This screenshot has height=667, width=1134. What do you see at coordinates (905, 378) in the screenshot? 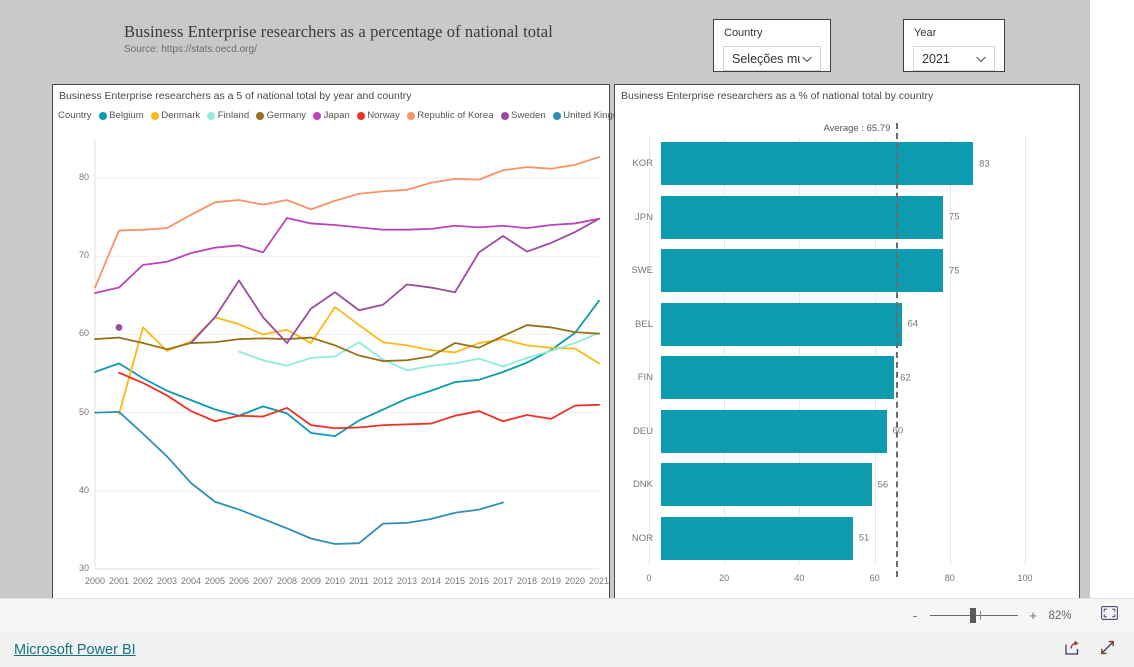
I see `bar-value-label: 62` at bounding box center [905, 378].